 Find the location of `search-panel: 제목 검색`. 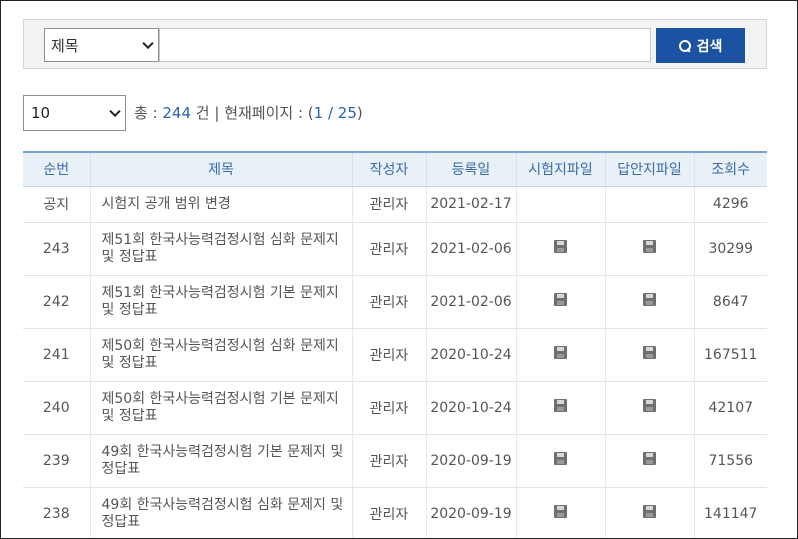

search-panel: 제목 검색 is located at coordinates (395, 44).